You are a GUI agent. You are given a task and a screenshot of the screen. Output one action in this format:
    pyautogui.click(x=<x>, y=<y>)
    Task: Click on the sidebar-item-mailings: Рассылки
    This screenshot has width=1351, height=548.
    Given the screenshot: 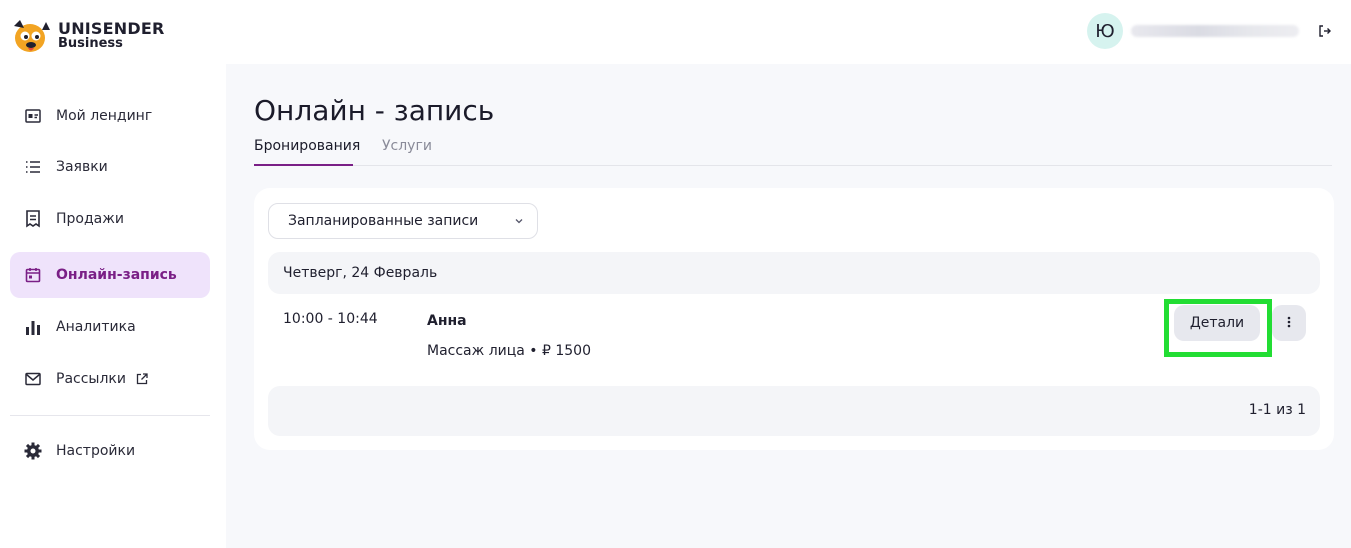 What is the action you would take?
    pyautogui.click(x=110, y=379)
    